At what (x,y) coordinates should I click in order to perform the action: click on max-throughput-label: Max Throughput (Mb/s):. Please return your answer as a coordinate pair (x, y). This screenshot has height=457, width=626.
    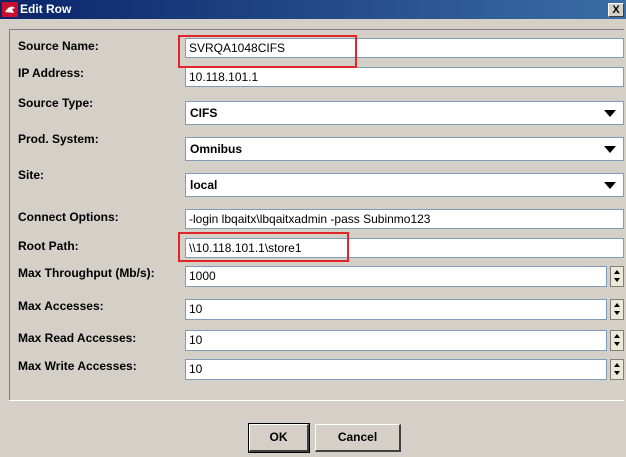
    Looking at the image, I should click on (86, 273).